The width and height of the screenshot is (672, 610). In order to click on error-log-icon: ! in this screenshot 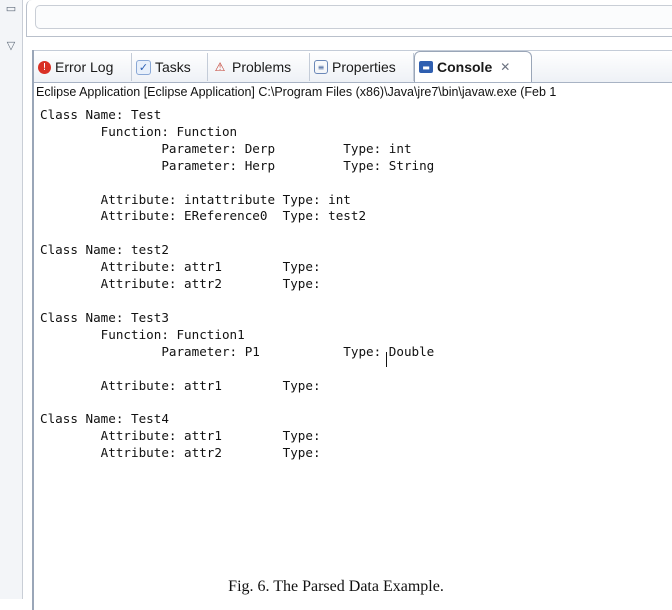, I will do `click(44, 67)`.